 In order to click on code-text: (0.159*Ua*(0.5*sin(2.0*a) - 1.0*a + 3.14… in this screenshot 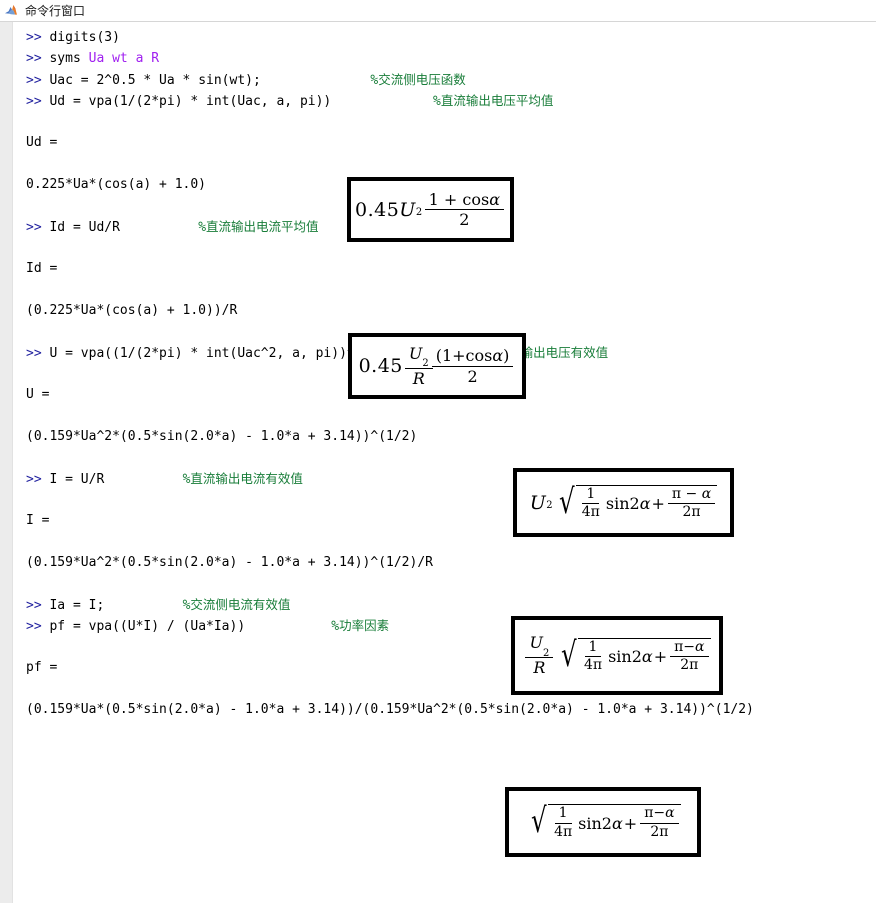, I will do `click(390, 709)`.